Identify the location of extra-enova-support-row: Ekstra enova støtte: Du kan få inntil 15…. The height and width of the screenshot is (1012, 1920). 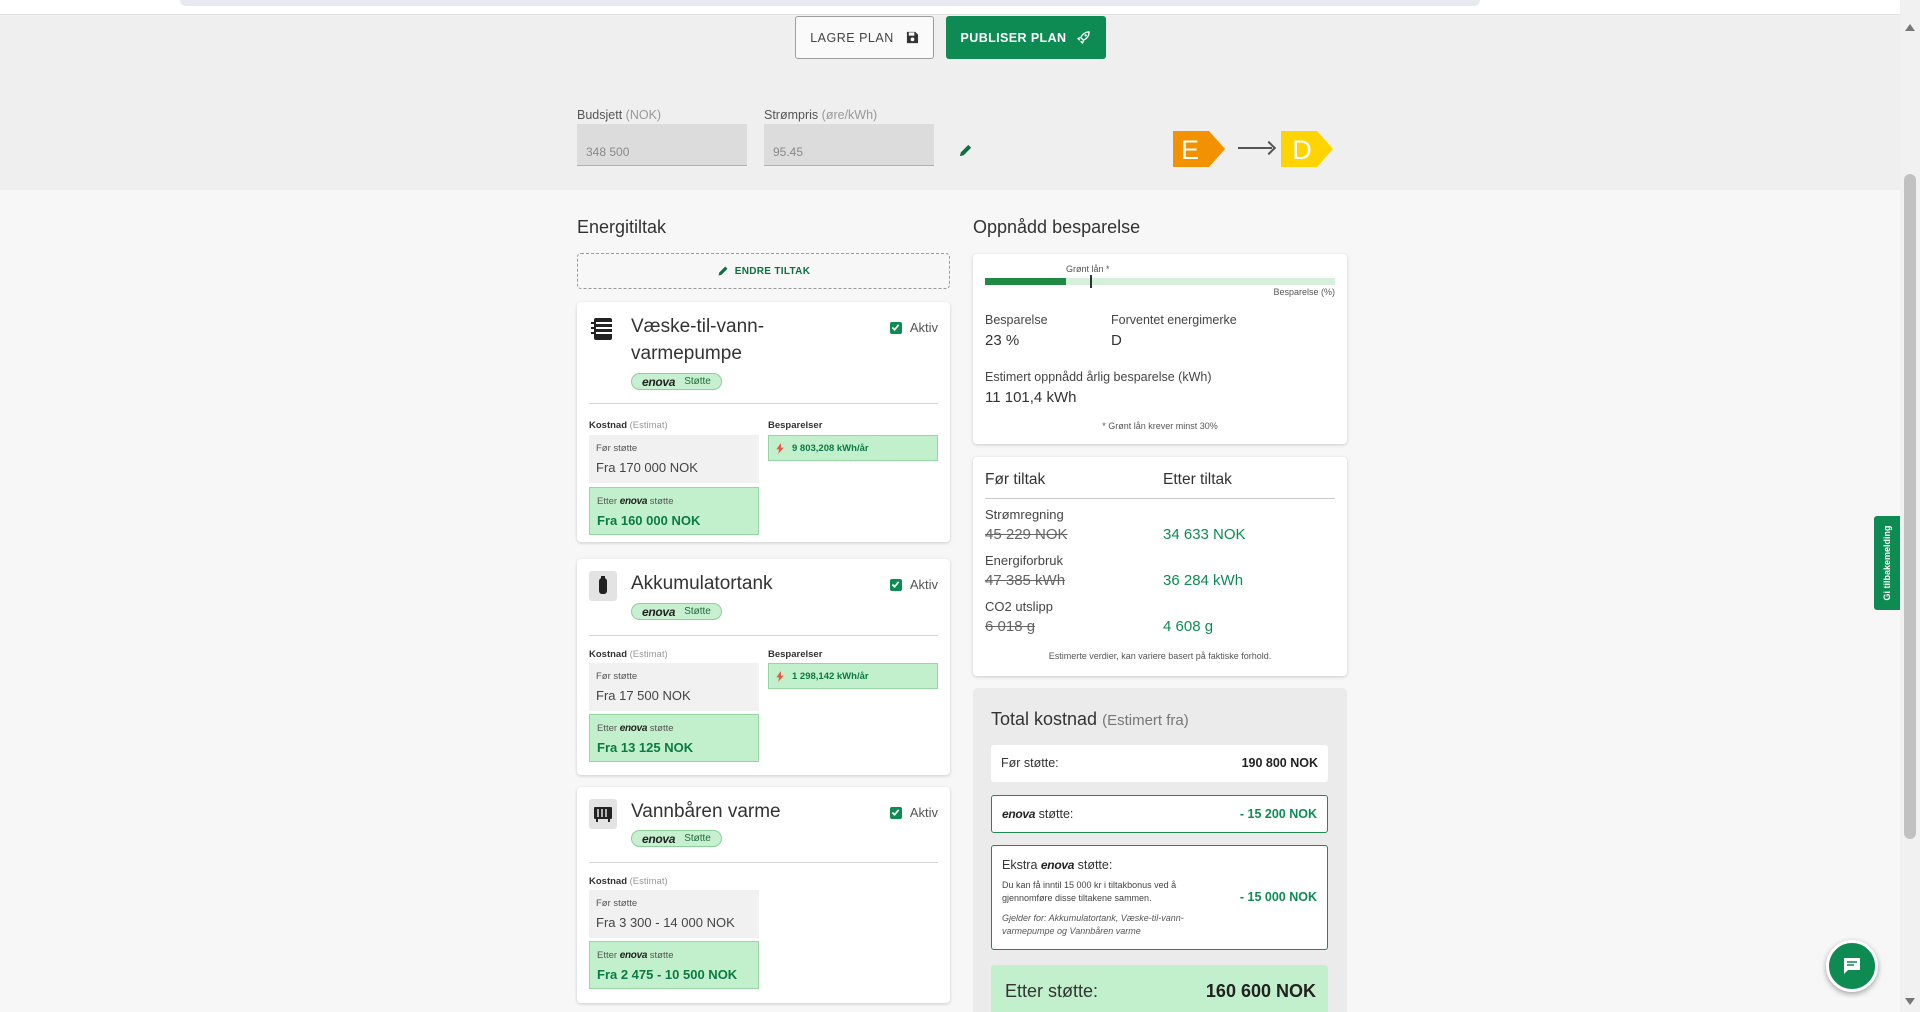
(1159, 897).